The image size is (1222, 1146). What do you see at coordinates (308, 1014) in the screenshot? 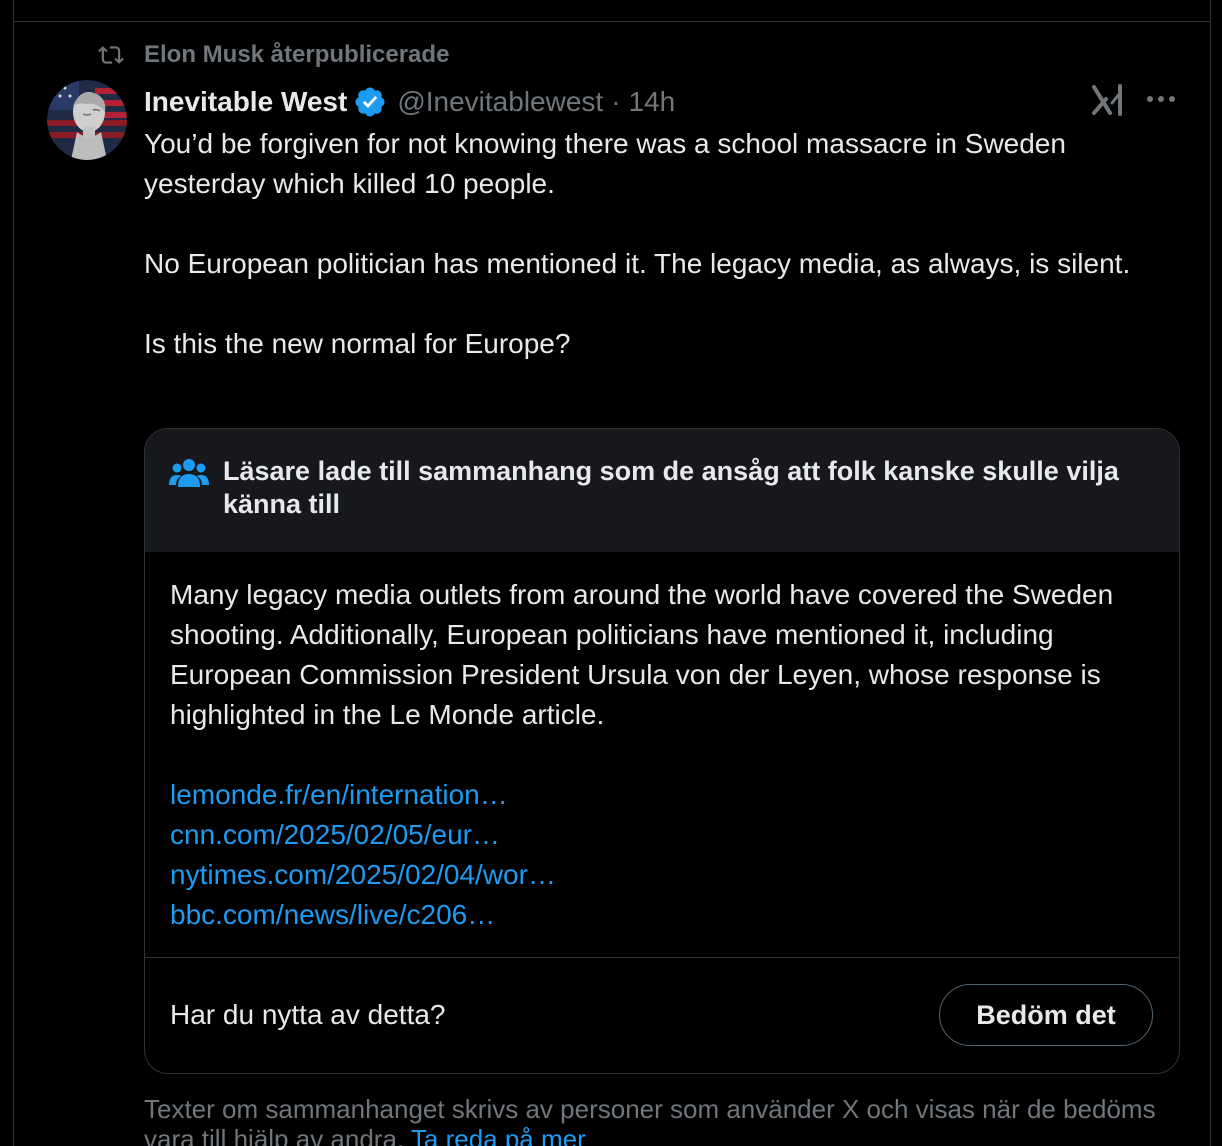
I see `helpful-question: Har du nytta av detta?` at bounding box center [308, 1014].